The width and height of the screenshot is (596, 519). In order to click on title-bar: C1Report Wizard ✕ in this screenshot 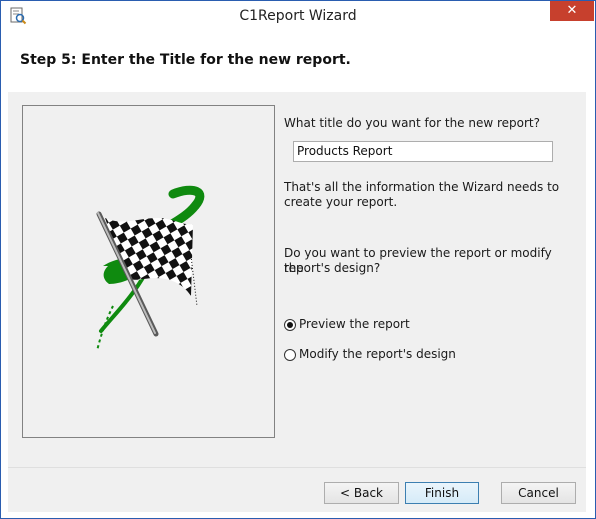, I will do `click(298, 16)`.